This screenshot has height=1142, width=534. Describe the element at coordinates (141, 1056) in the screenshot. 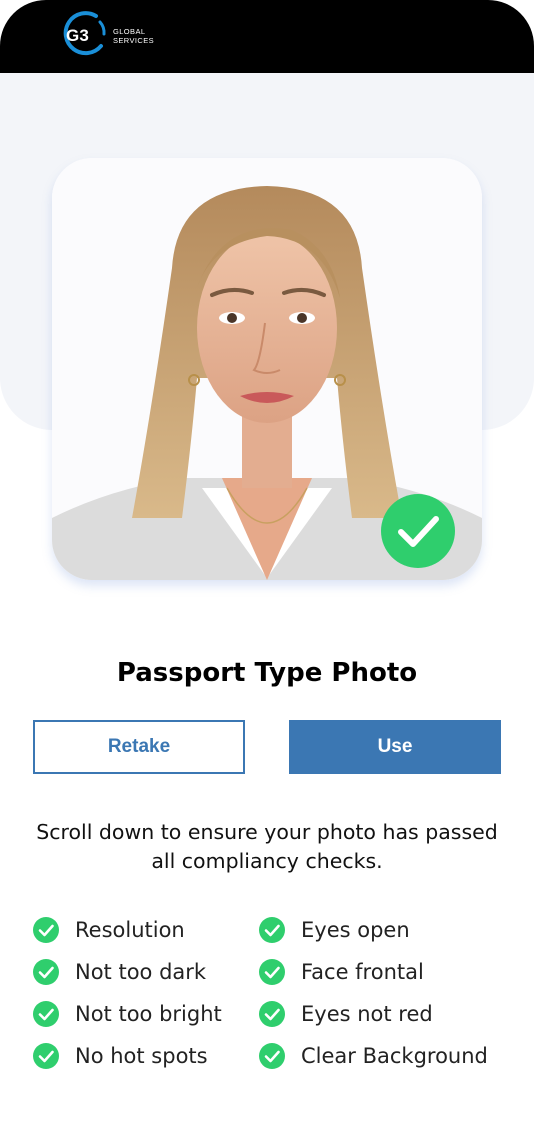

I see `check-label: No hot spots` at that location.